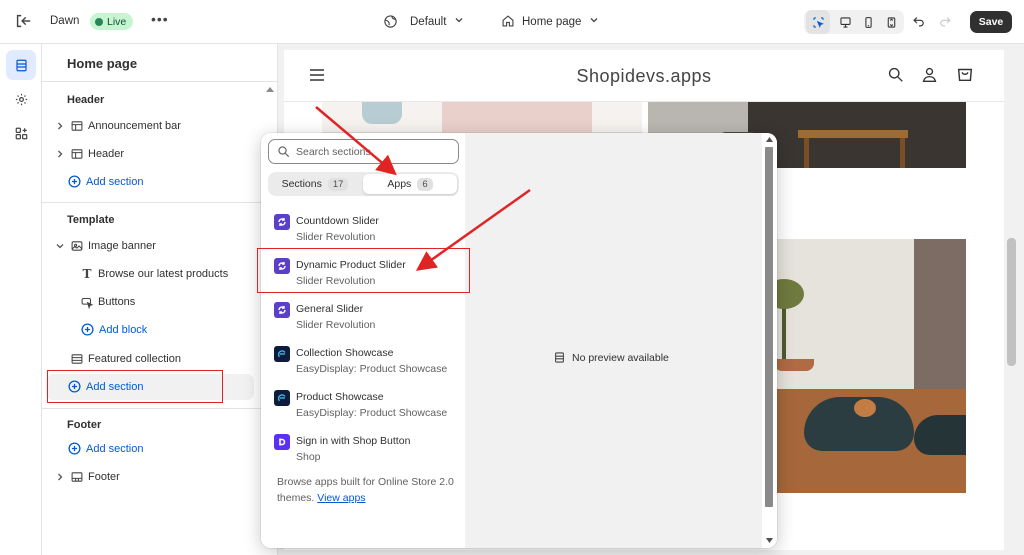  I want to click on undo-icon, so click(919, 21).